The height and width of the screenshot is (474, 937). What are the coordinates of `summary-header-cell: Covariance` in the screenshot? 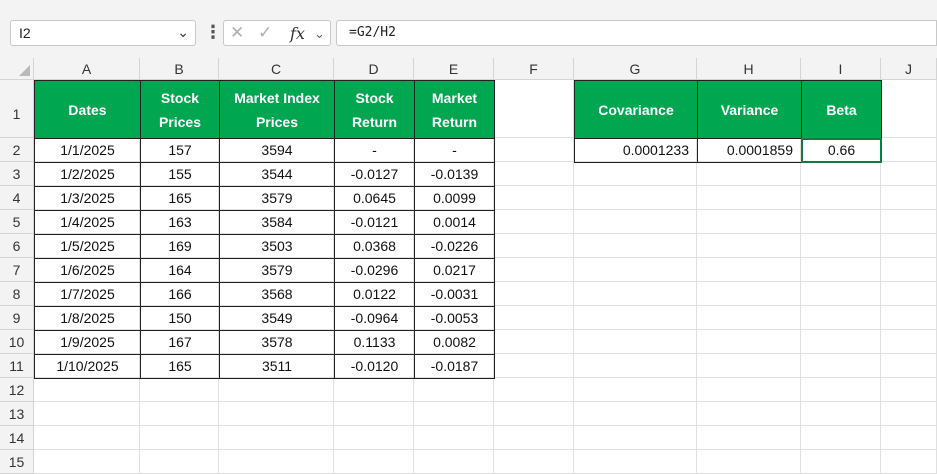 It's located at (636, 109).